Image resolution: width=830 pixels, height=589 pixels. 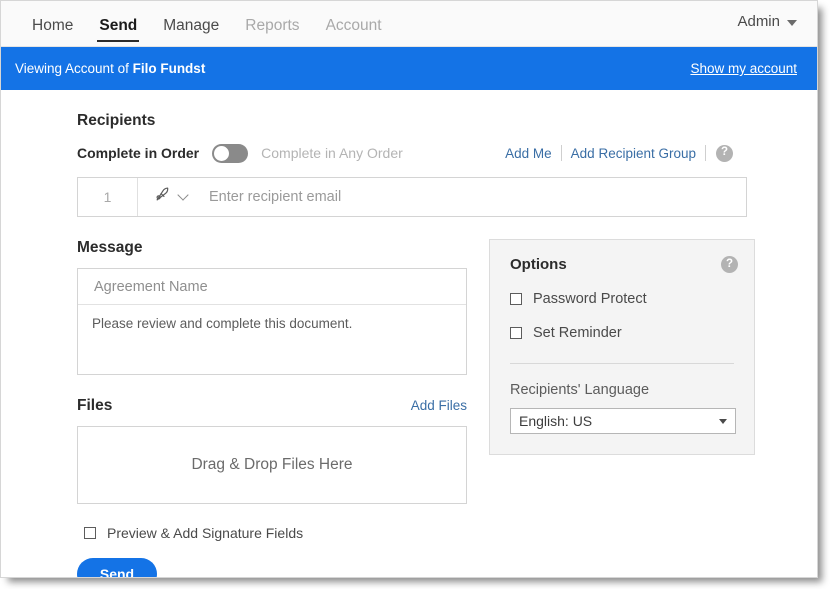 I want to click on banner-account-name: Filo Fundst, so click(x=169, y=68).